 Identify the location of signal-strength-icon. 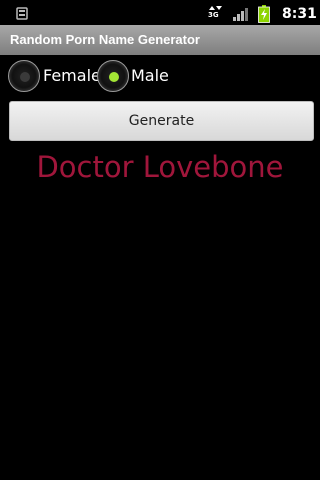
(240, 14).